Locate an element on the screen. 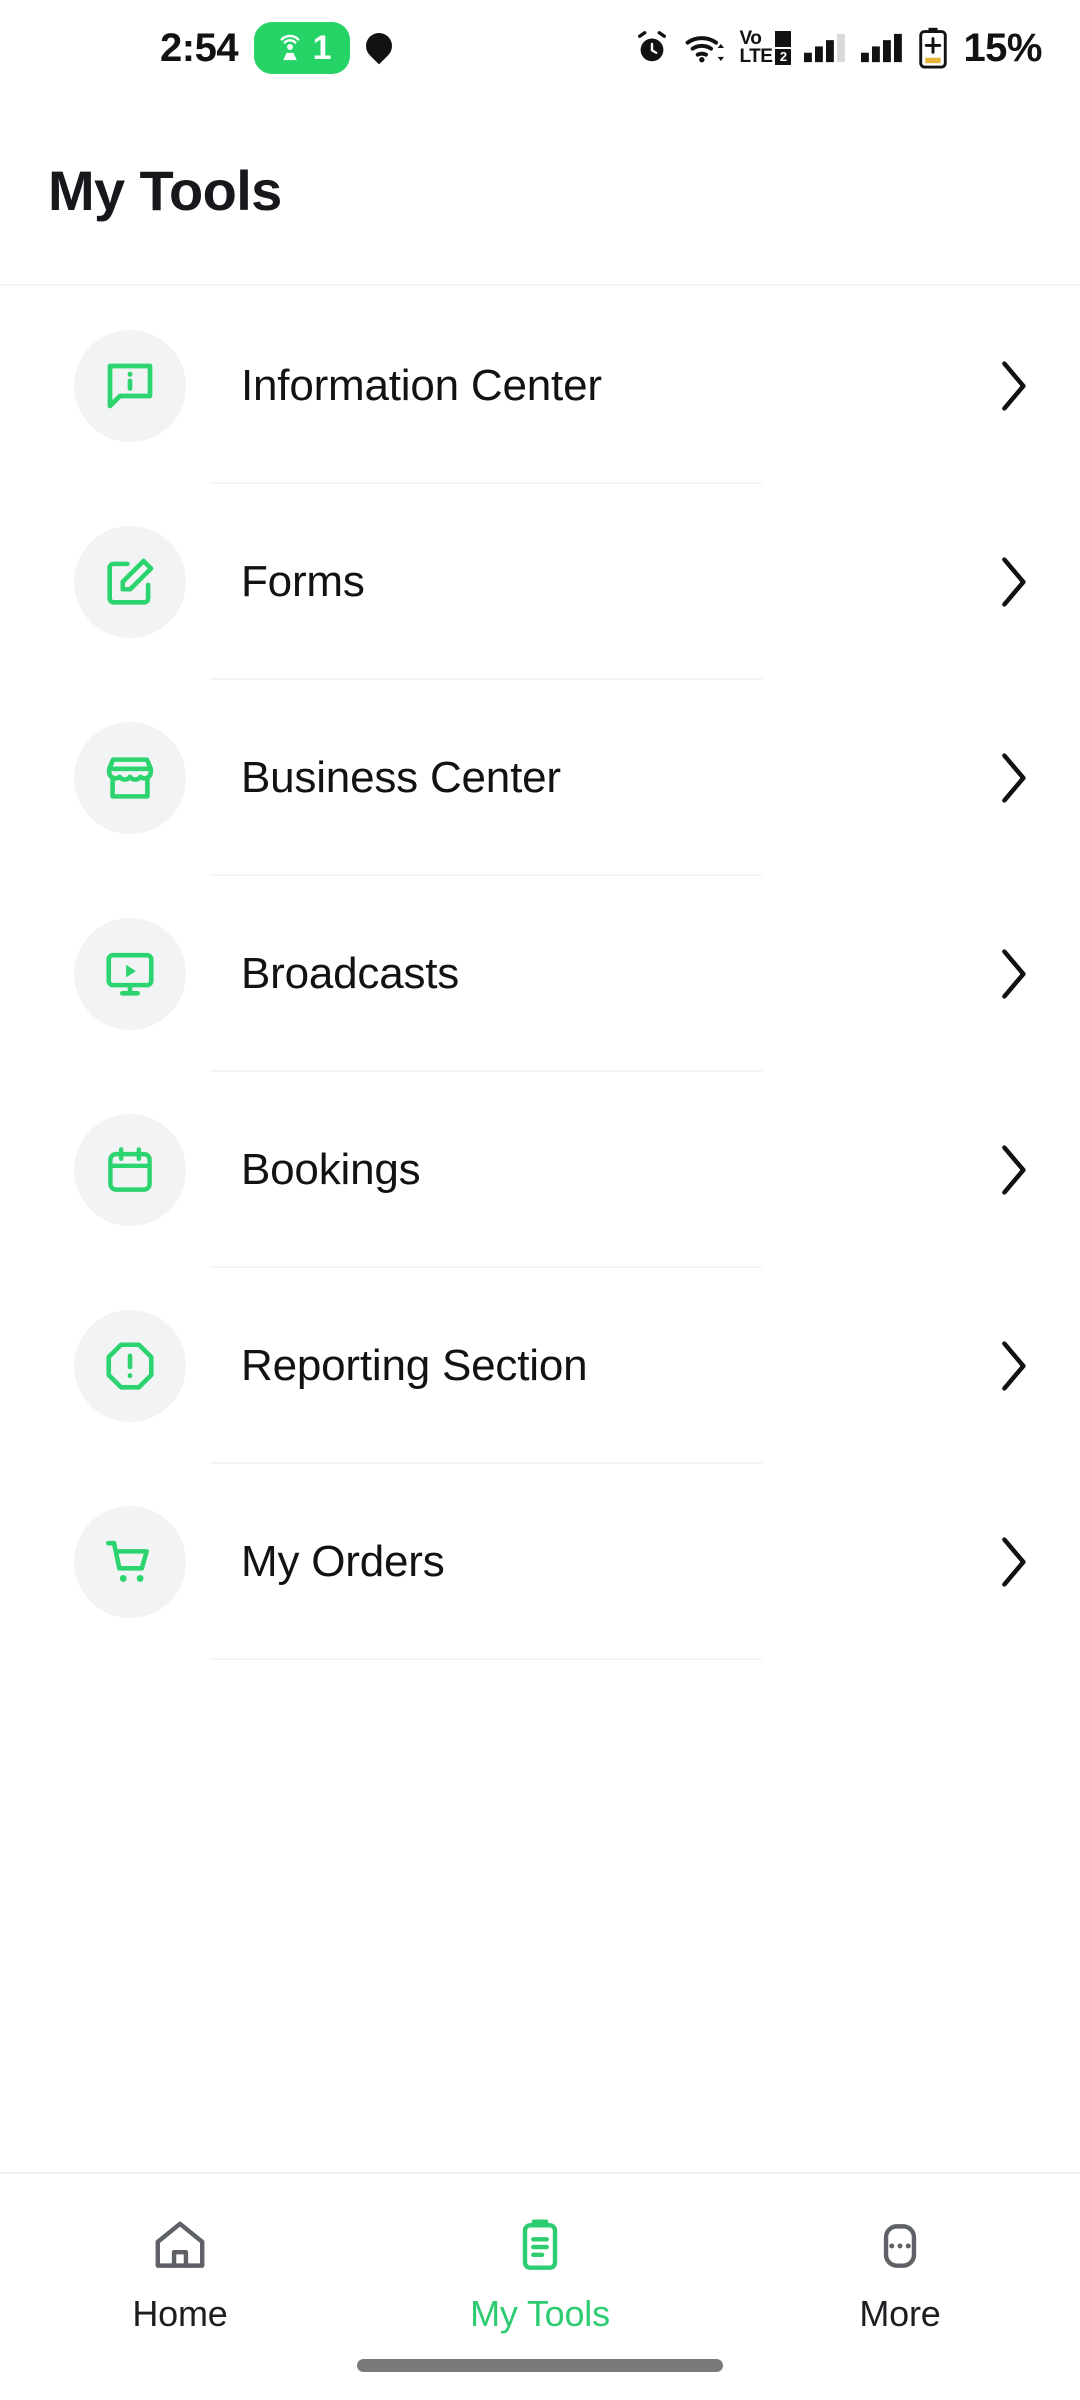  list-item-information-center: Information Center is located at coordinates (540, 386).